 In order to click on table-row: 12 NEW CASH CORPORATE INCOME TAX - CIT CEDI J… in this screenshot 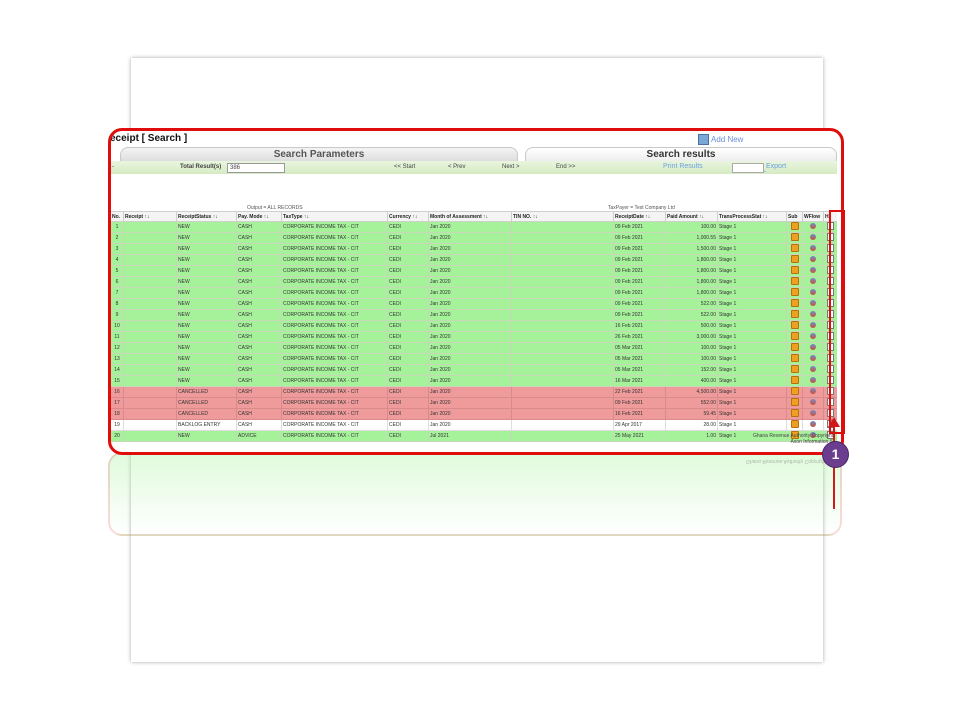, I will do `click(473, 348)`.